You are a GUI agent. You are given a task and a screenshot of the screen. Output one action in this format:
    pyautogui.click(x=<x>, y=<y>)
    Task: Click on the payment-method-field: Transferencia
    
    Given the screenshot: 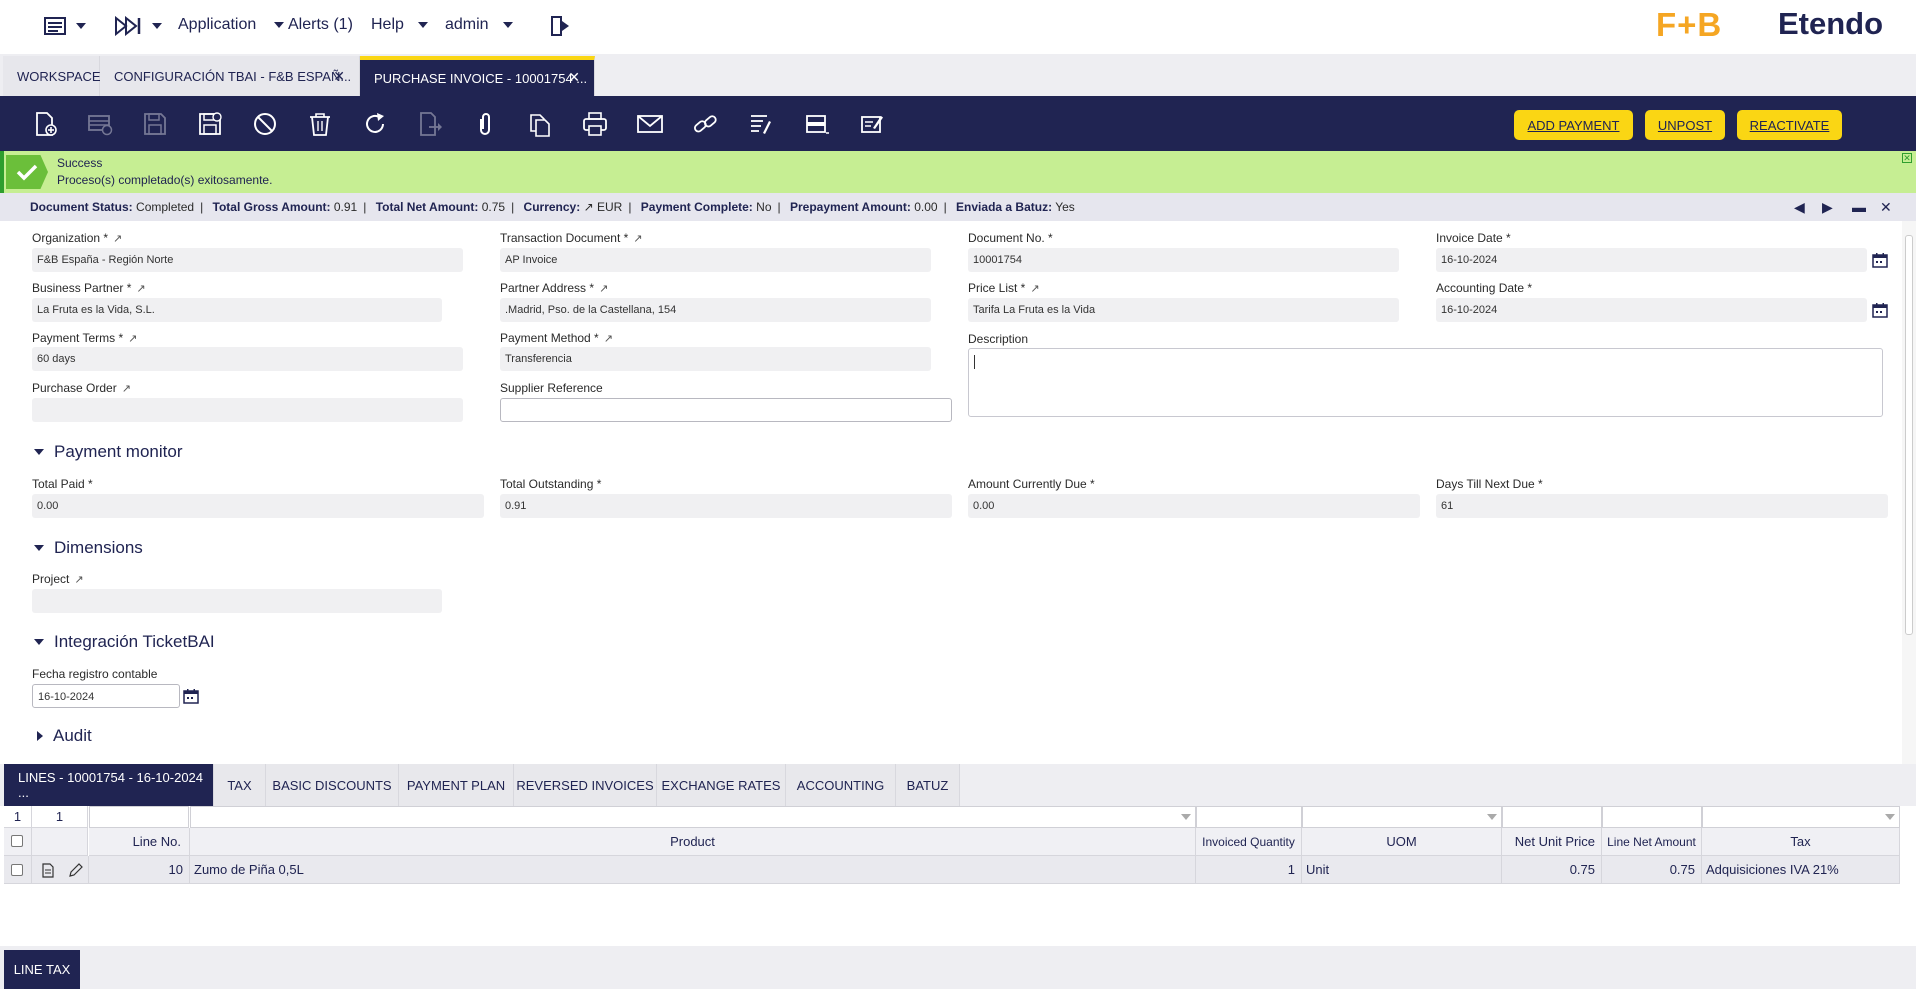 What is the action you would take?
    pyautogui.click(x=715, y=359)
    